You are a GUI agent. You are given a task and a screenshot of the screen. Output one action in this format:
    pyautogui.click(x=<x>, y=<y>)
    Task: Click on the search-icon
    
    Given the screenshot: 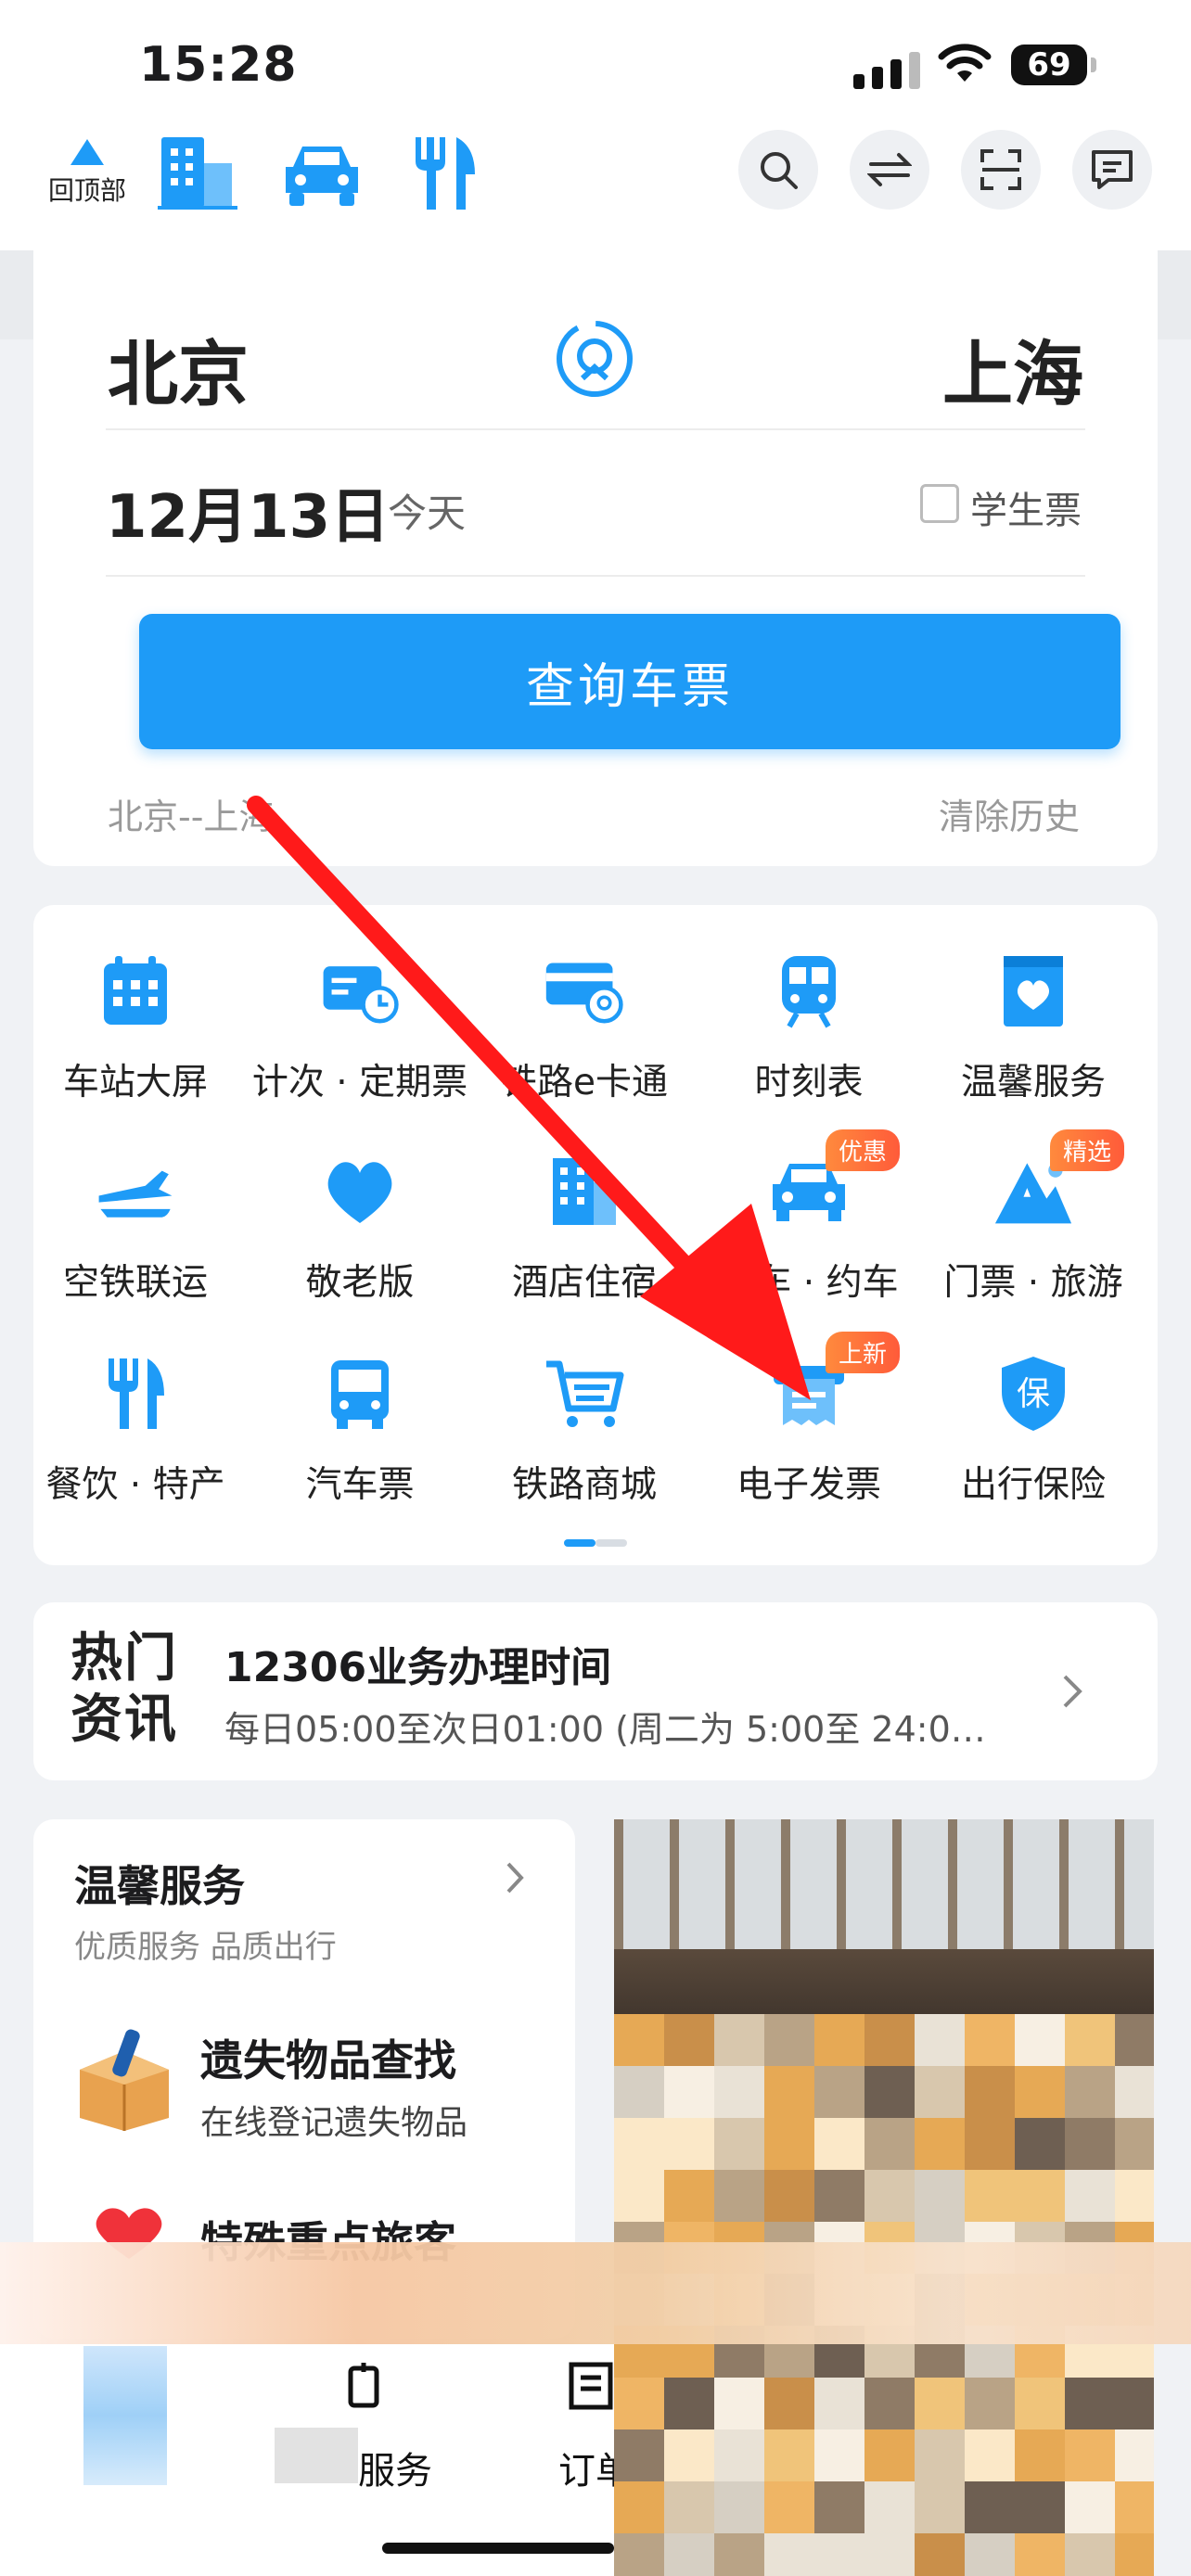 What is the action you would take?
    pyautogui.click(x=779, y=170)
    